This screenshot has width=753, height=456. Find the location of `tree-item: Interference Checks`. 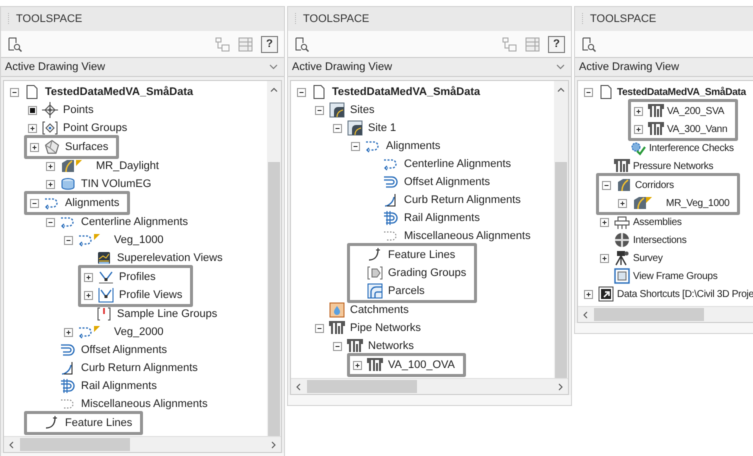

tree-item: Interference Checks is located at coordinates (691, 148).